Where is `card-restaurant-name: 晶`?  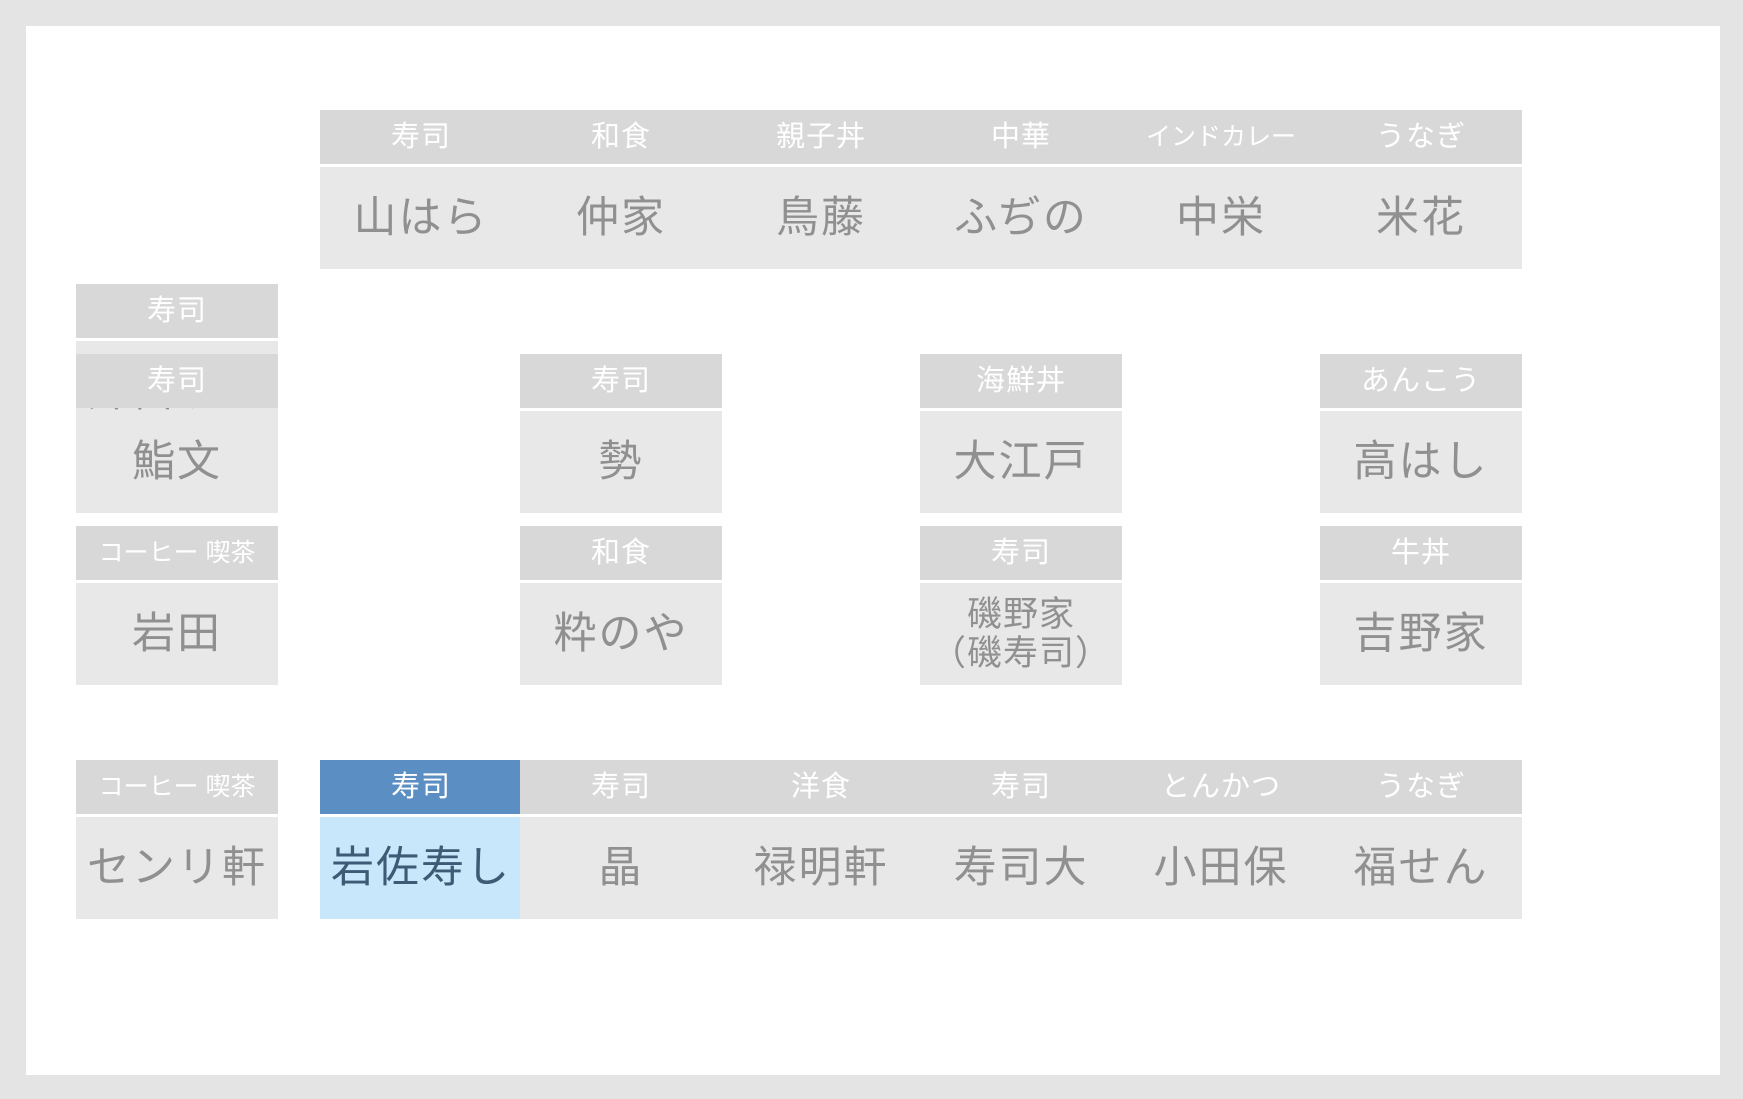 card-restaurant-name: 晶 is located at coordinates (621, 868).